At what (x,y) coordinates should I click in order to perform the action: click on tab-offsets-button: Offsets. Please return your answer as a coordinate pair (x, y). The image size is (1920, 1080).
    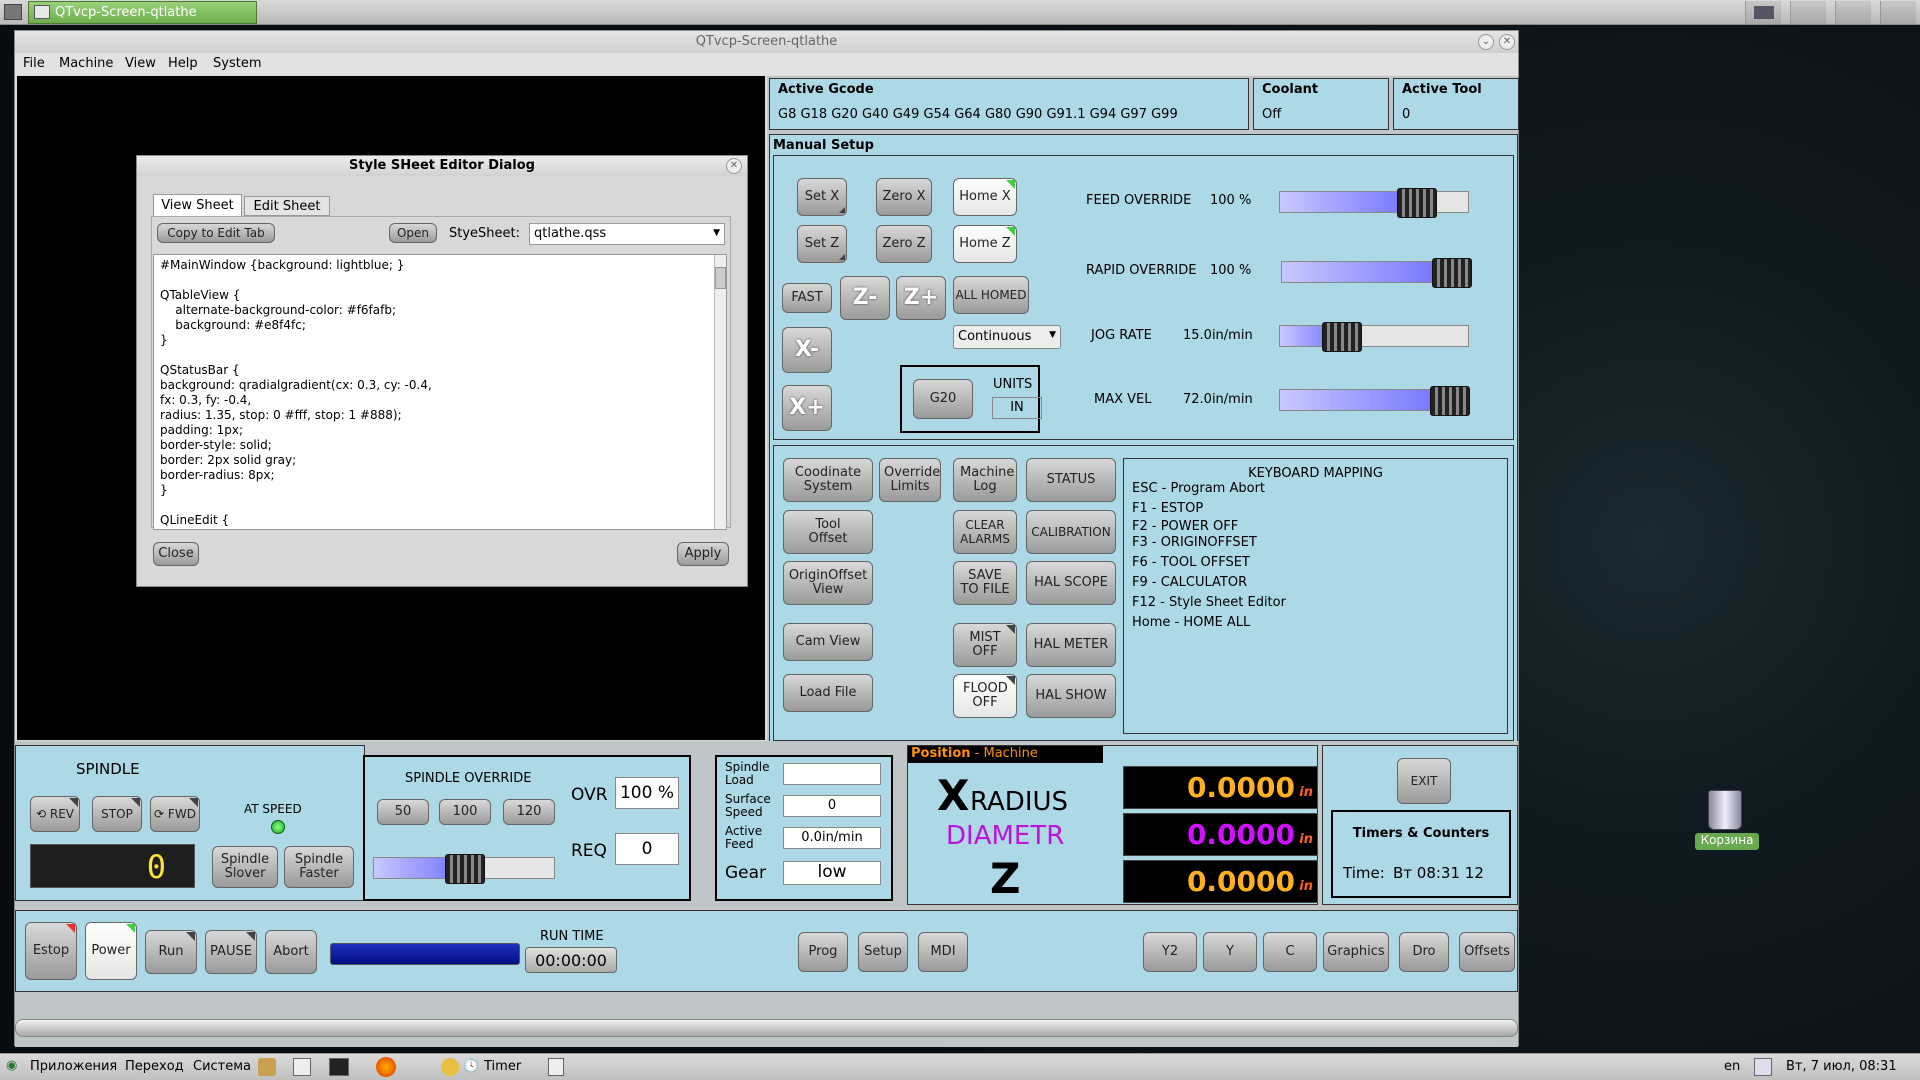
    Looking at the image, I should click on (1487, 952).